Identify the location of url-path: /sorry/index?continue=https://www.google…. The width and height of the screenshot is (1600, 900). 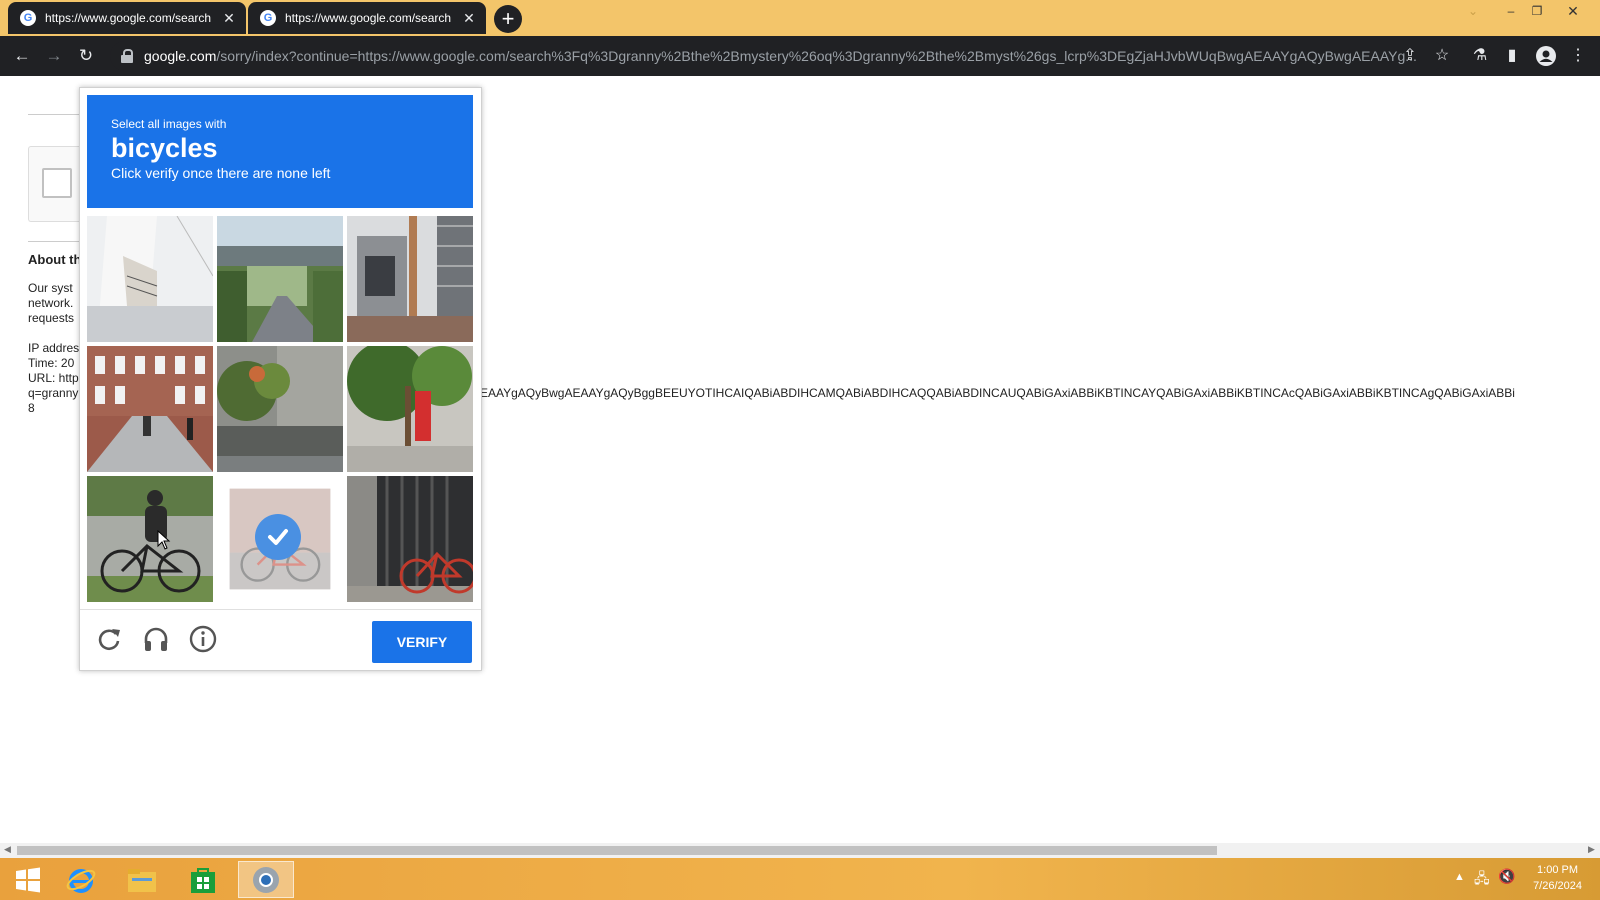
(816, 56).